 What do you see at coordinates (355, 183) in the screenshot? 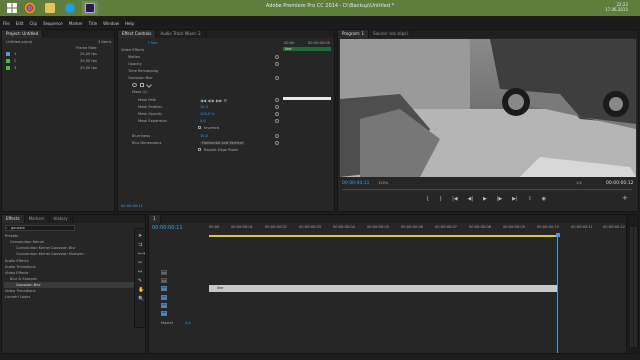
I see `program-timecode: 00:00:00:11` at bounding box center [355, 183].